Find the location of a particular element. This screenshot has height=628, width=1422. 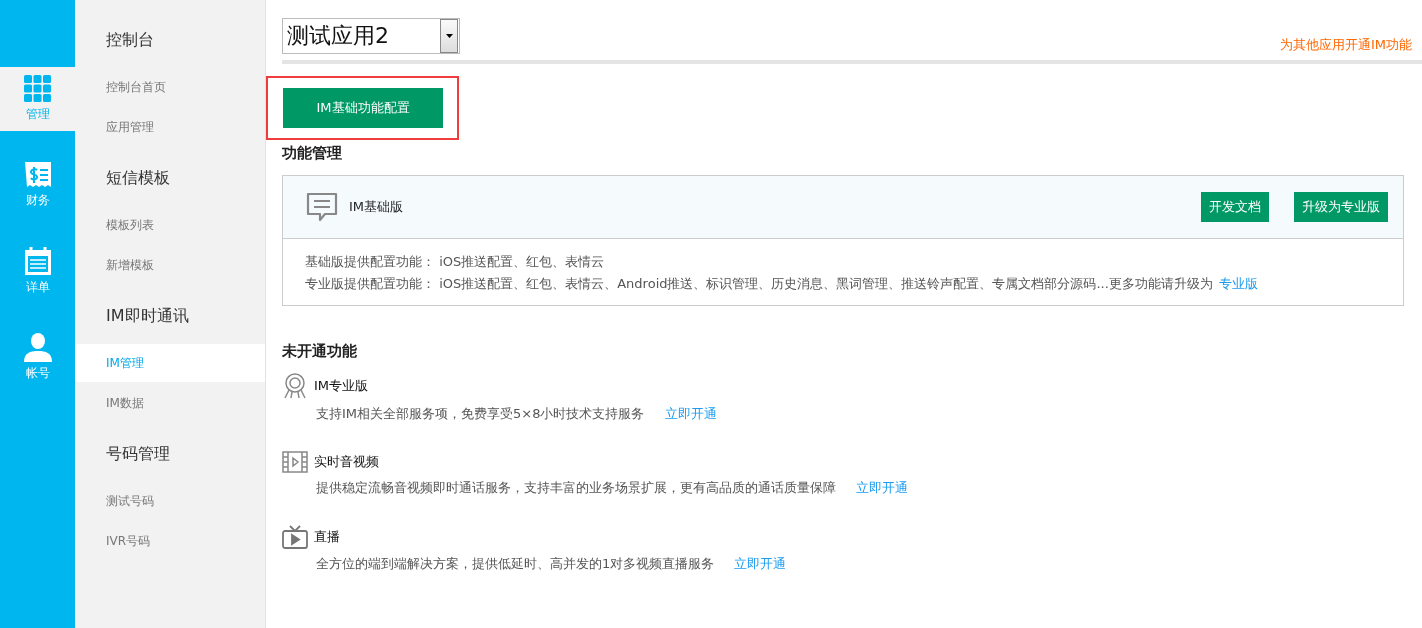

pro-link: 专业版 is located at coordinates (1238, 283).